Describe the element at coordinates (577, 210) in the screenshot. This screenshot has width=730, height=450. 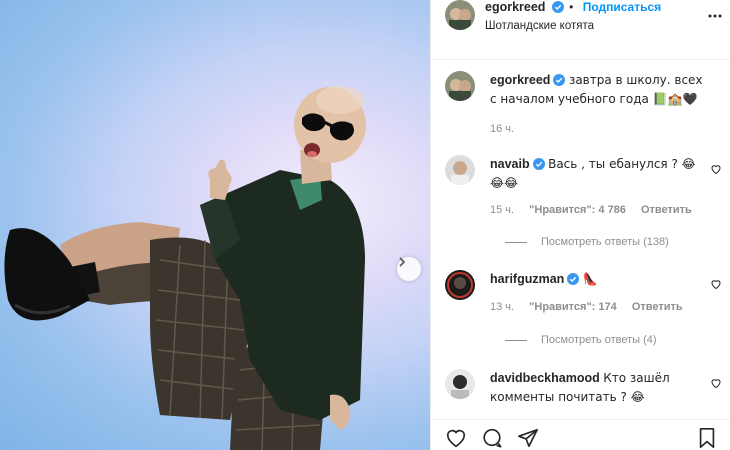
I see `comment-likes: "Нравится": 4 786` at that location.